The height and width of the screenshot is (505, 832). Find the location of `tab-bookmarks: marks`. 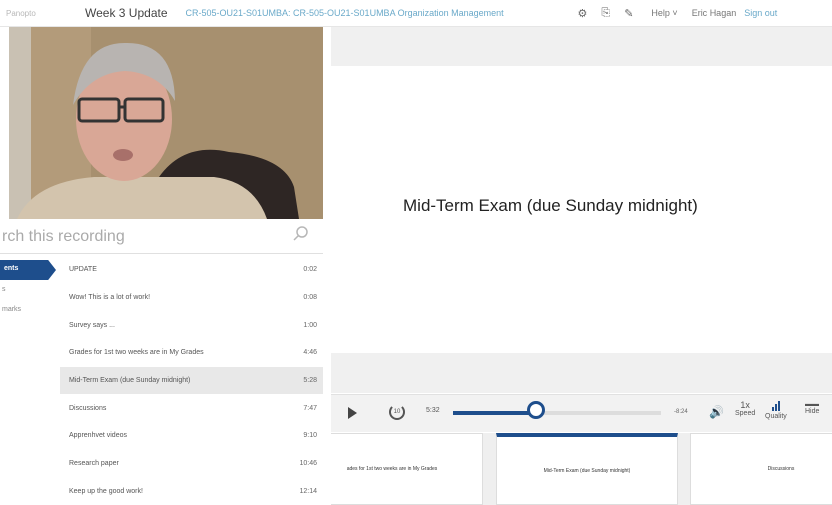

tab-bookmarks: marks is located at coordinates (11, 309).